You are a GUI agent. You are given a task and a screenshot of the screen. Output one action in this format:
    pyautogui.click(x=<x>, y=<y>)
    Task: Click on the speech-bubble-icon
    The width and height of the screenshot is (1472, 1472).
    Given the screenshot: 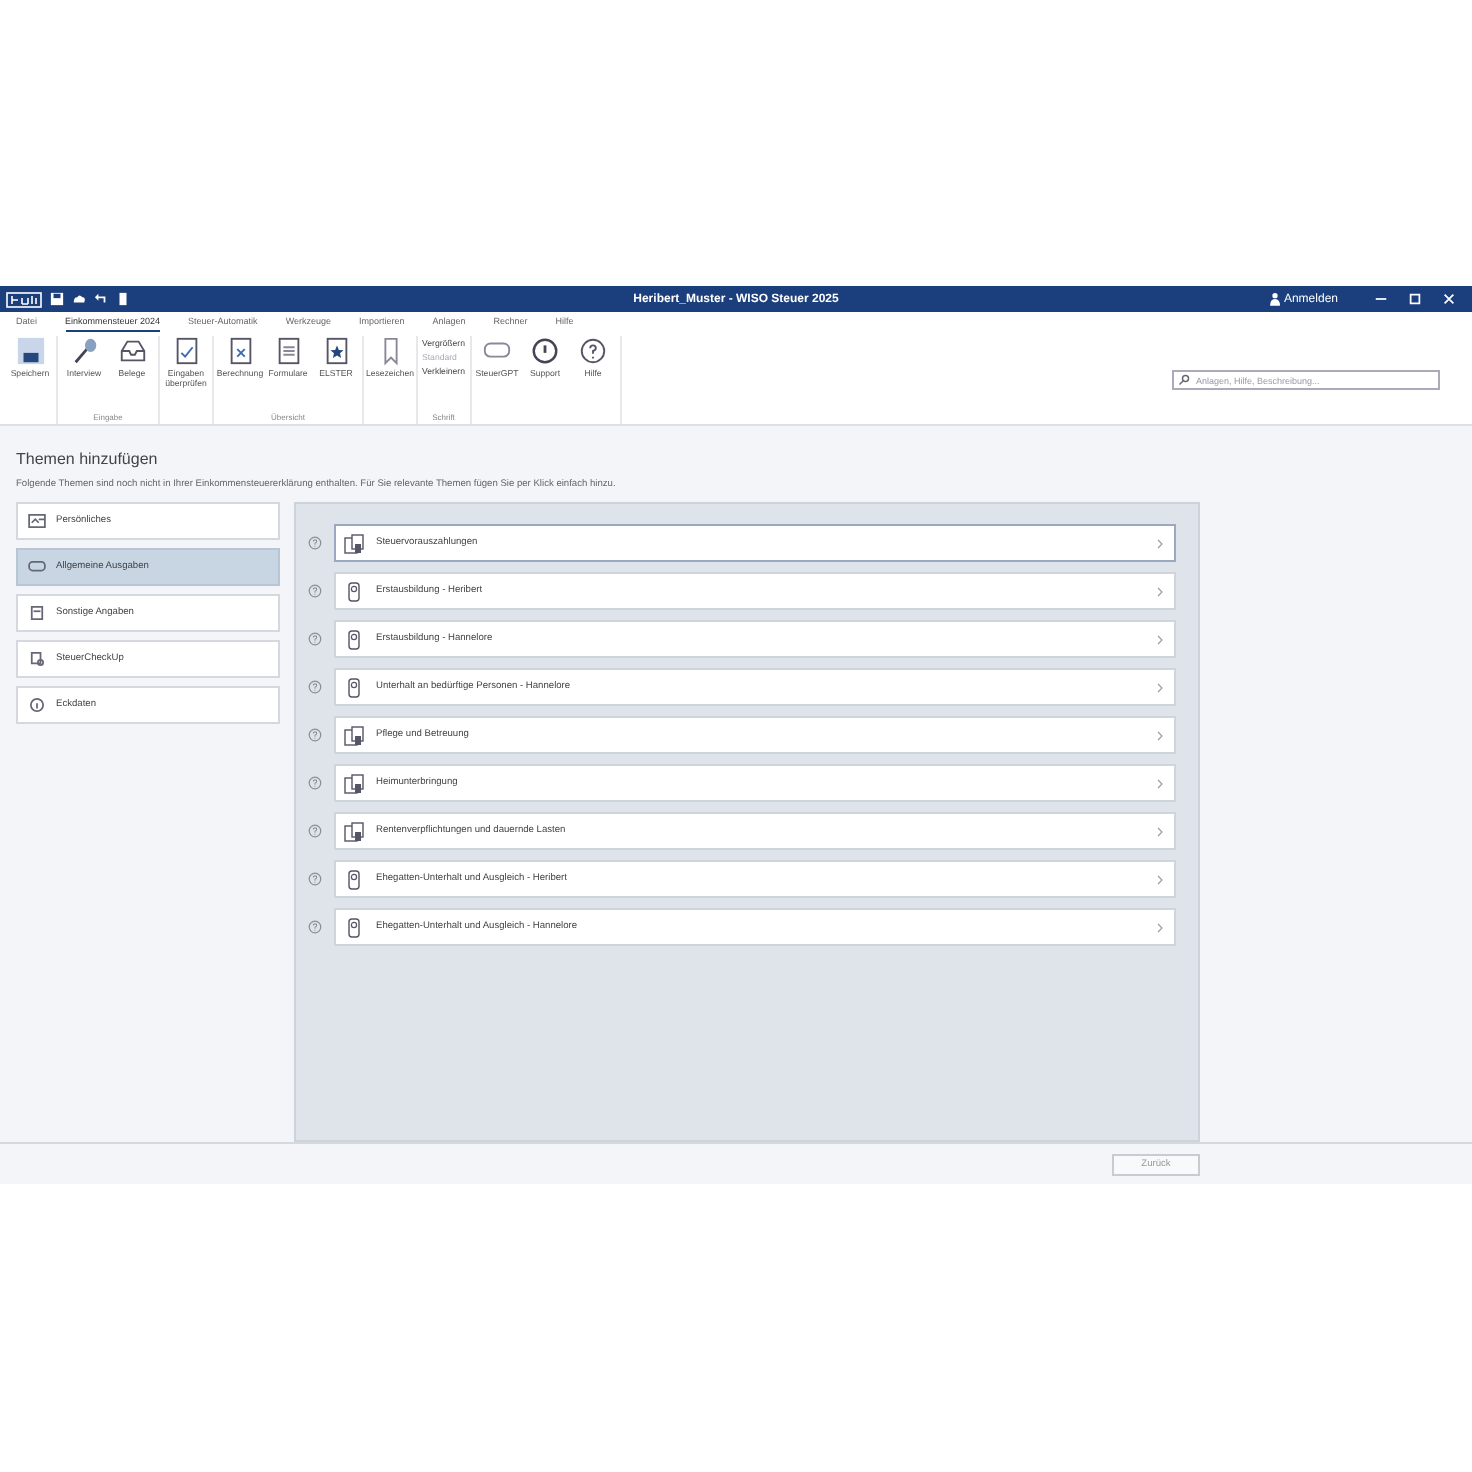 What is the action you would take?
    pyautogui.click(x=37, y=567)
    